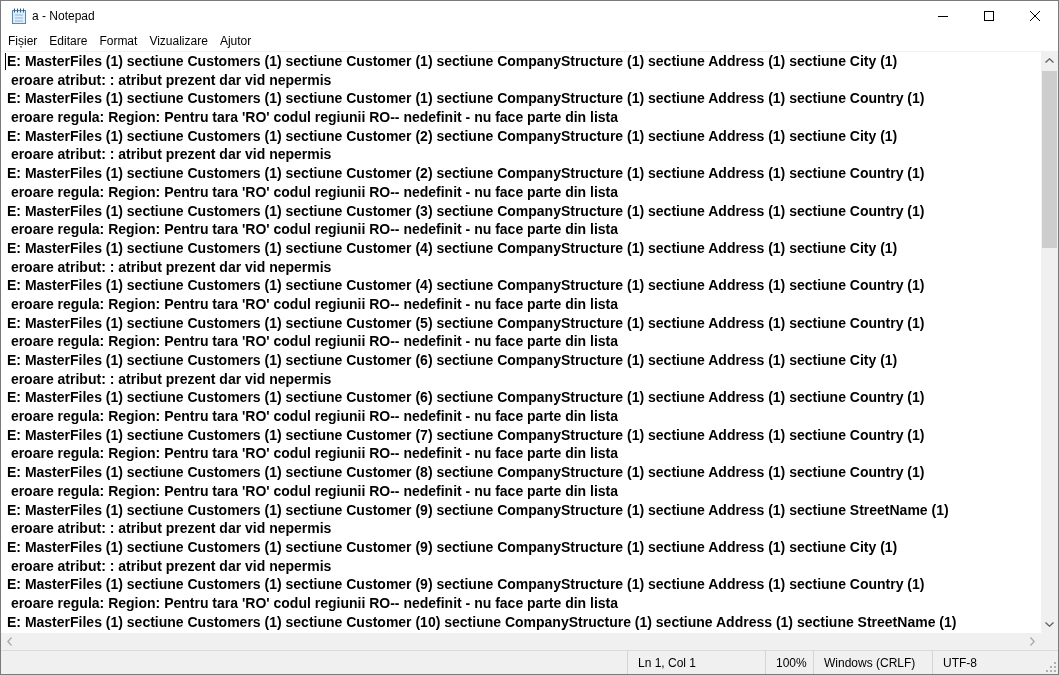 The height and width of the screenshot is (675, 1059). I want to click on text-line: E: MasterFiles (1) sectiune Customers (1) sectiune Customer (2) sectiune CompanyStructure (1) sectiune Address (1) sectiune City (1), so click(452, 136).